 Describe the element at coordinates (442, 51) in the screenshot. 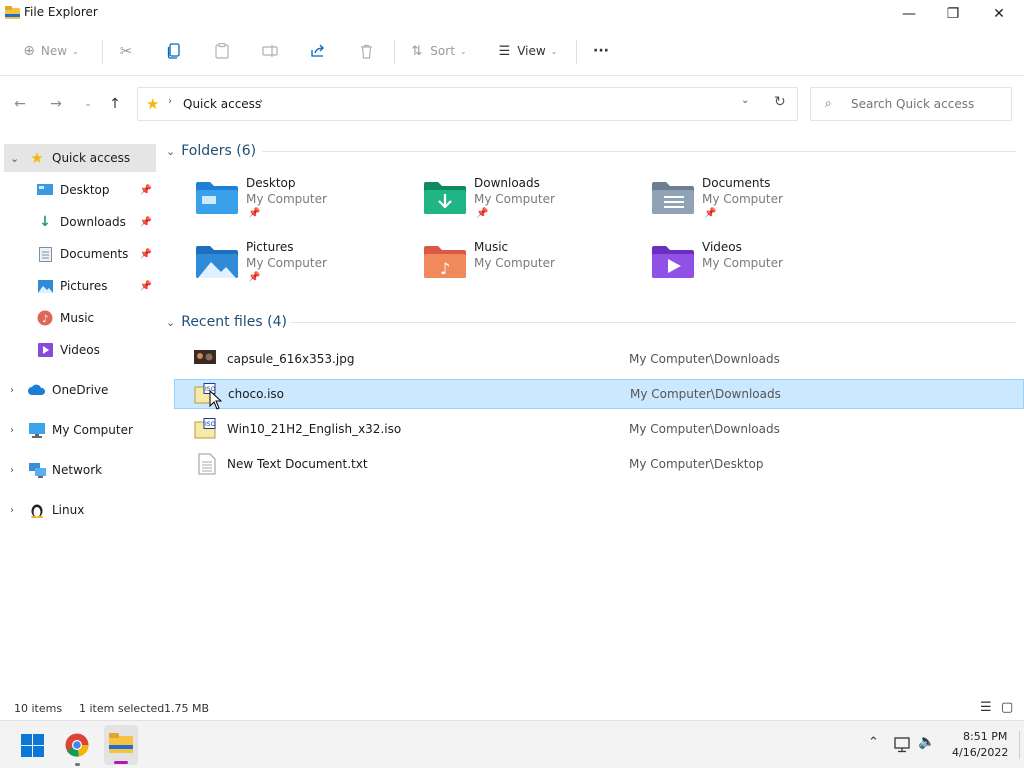

I see `sort-label: Sort` at that location.